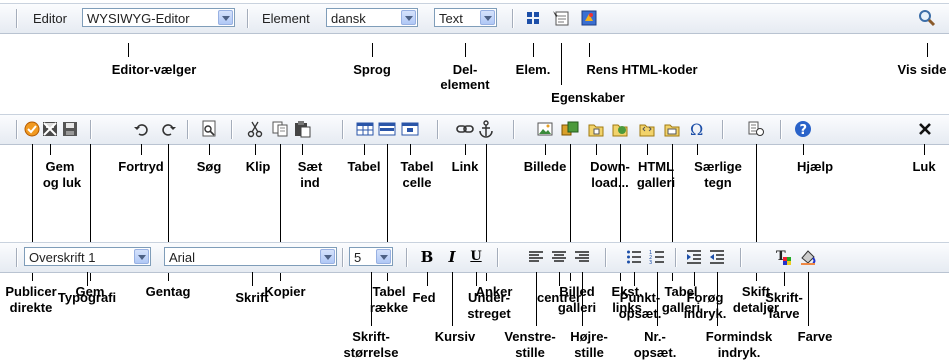 This screenshot has width=949, height=363. What do you see at coordinates (655, 352) in the screenshot?
I see `label-numbering-2: opsæt.` at bounding box center [655, 352].